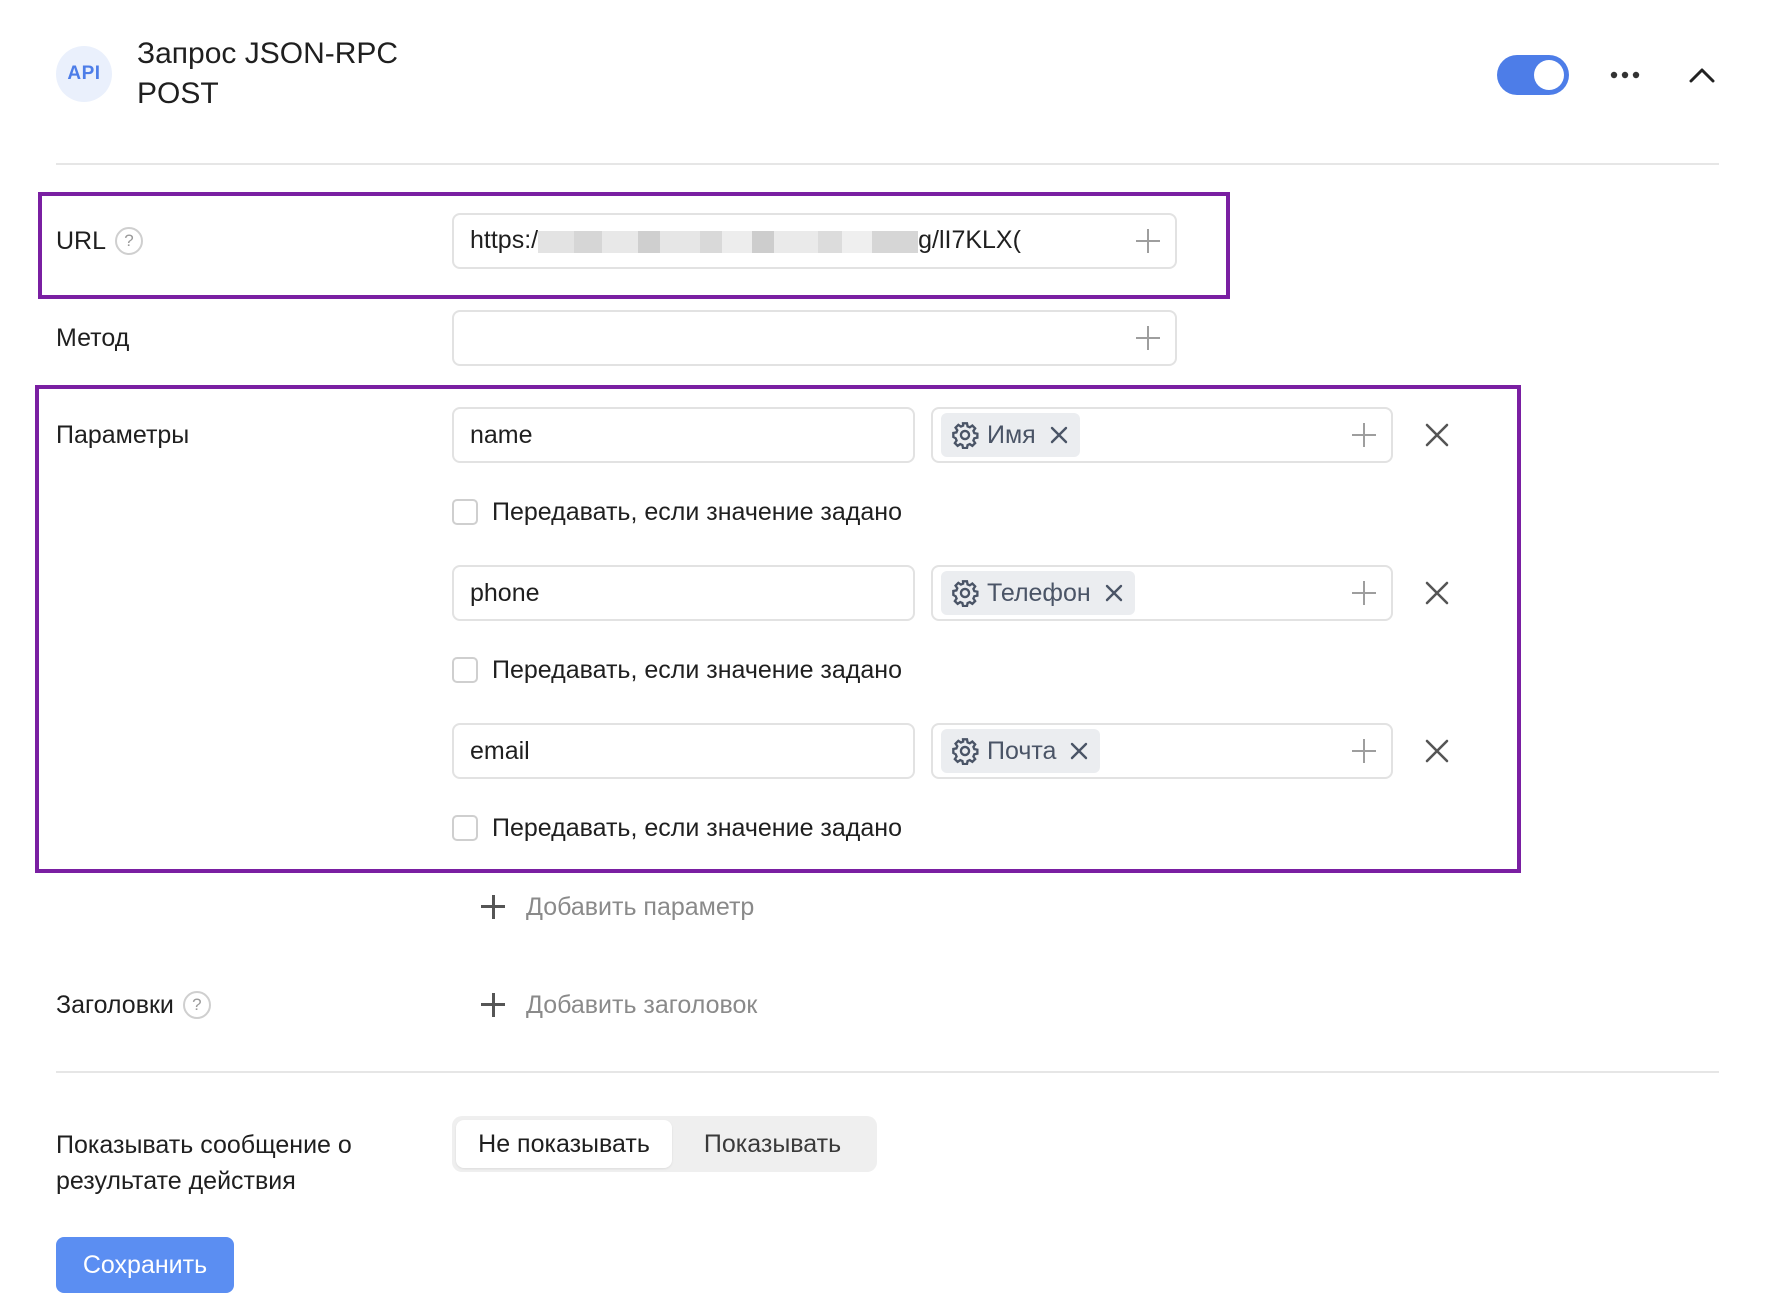 Image resolution: width=1766 pixels, height=1304 pixels. I want to click on param-name-value: email, so click(500, 750).